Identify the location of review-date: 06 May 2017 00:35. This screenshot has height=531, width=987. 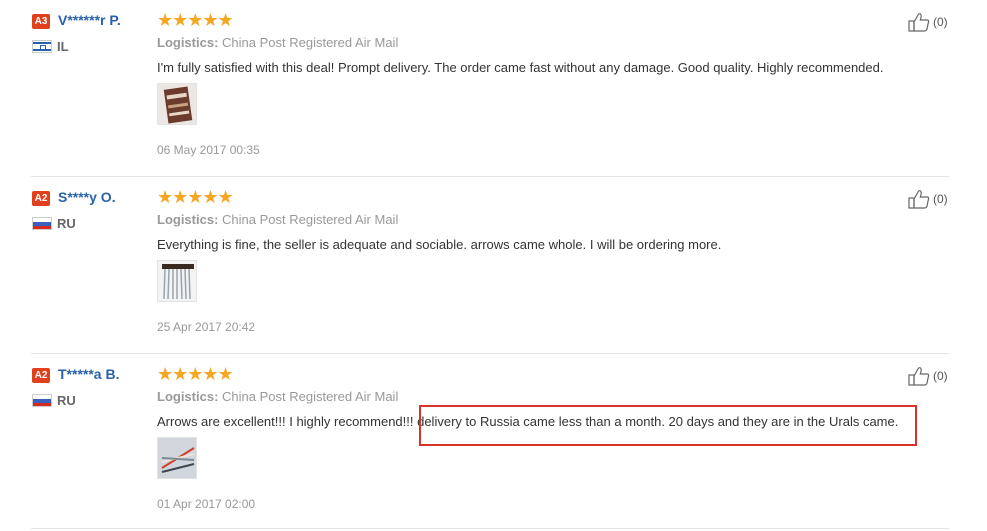
(208, 150).